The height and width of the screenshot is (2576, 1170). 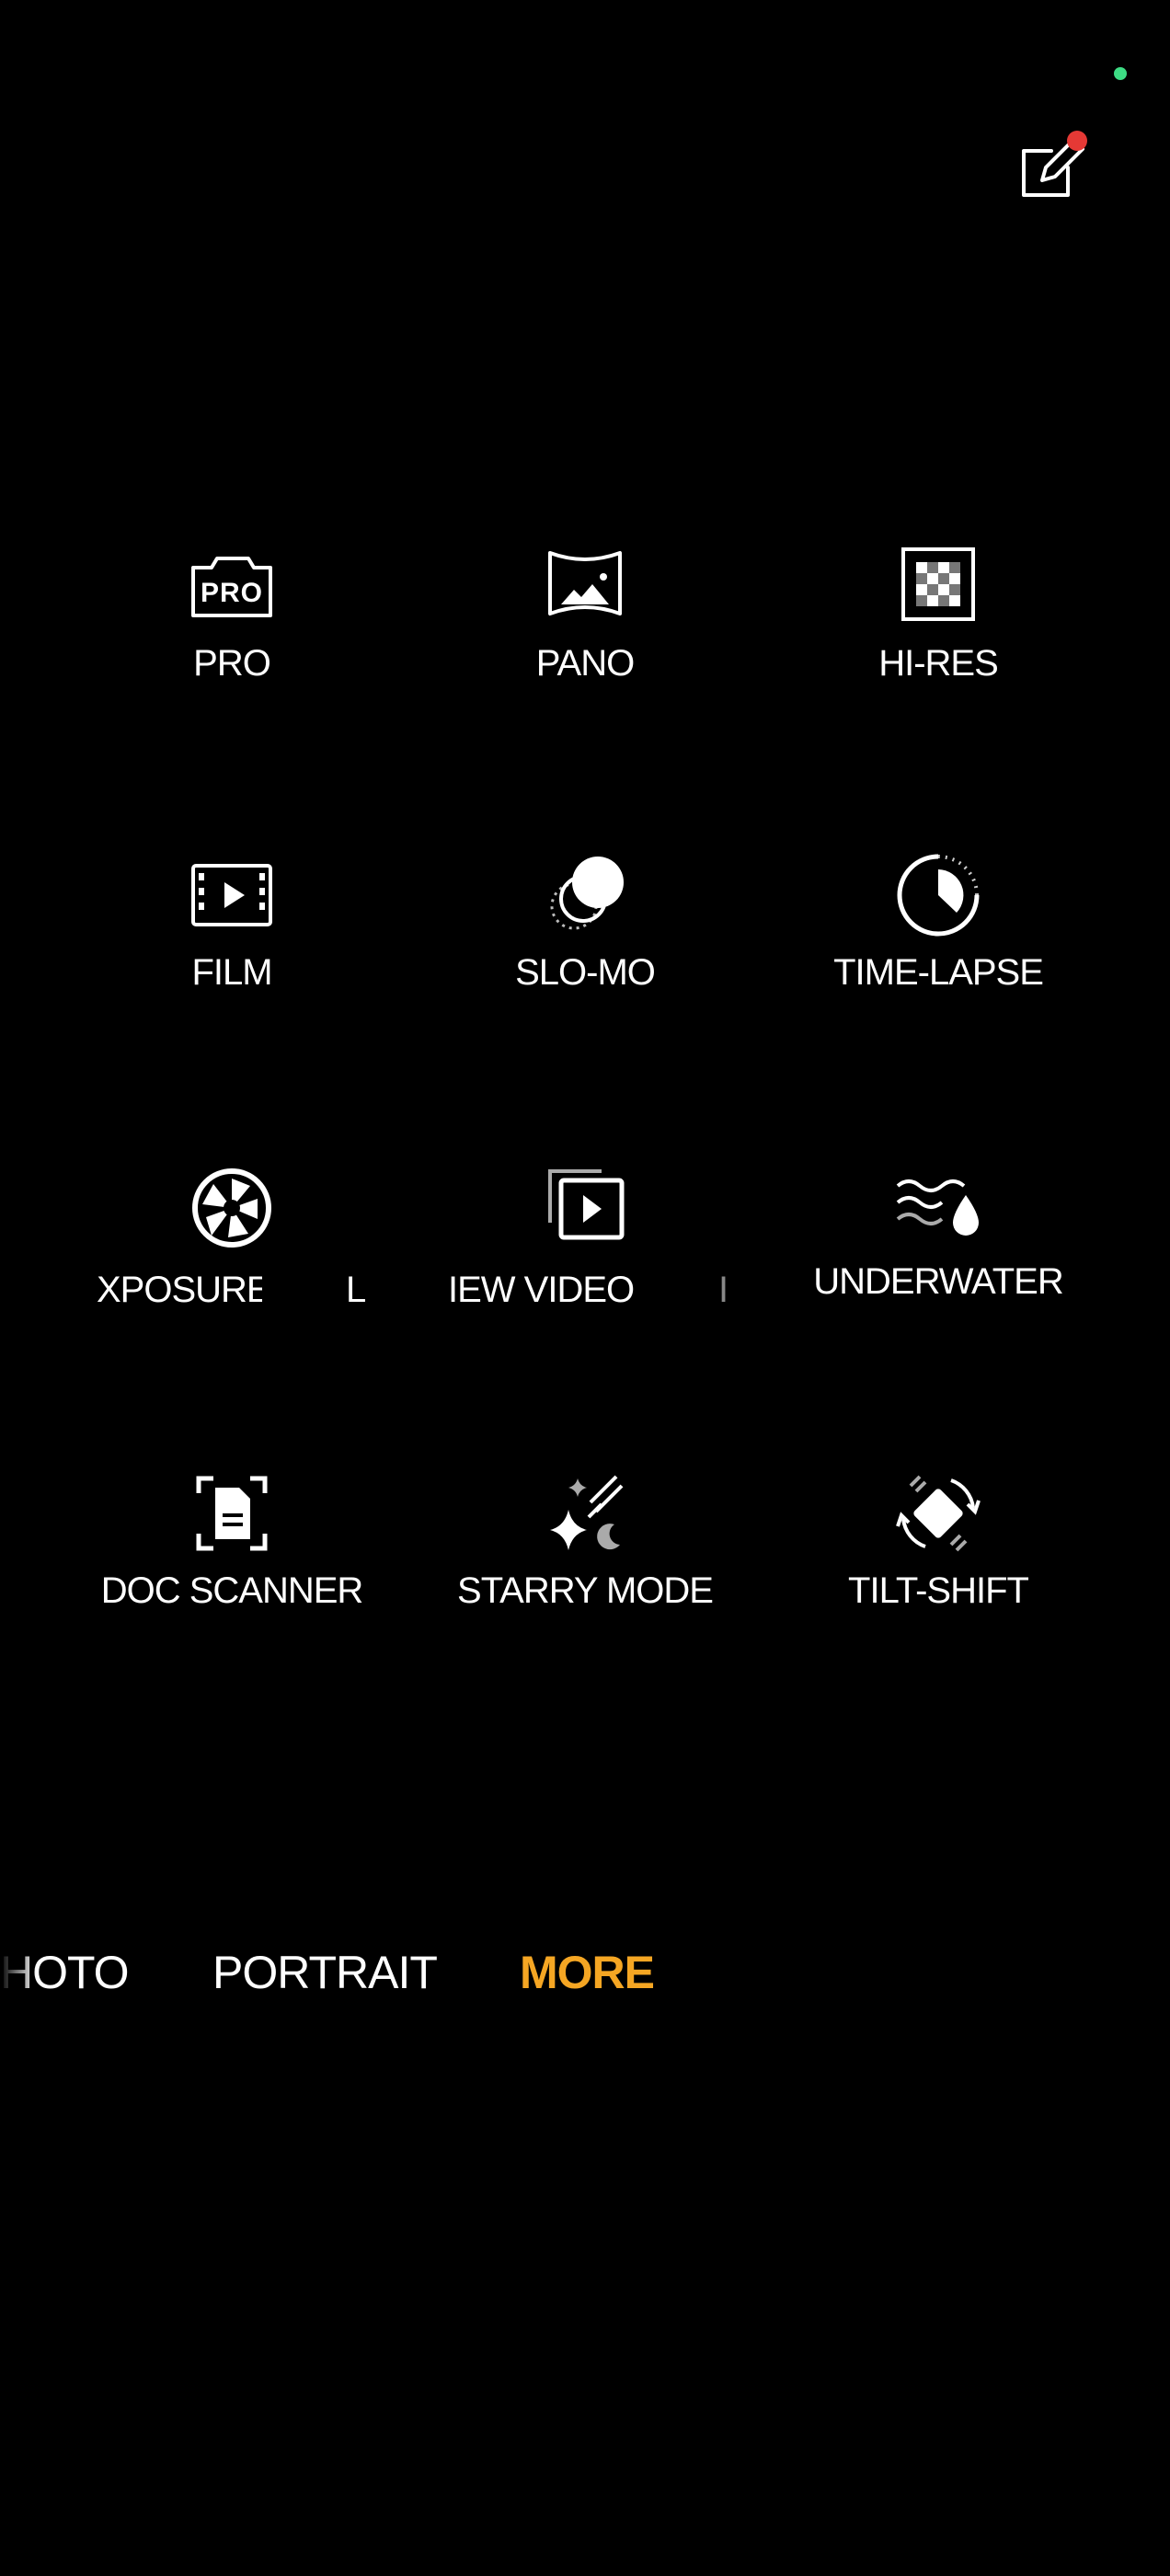 What do you see at coordinates (232, 895) in the screenshot?
I see `film-icon` at bounding box center [232, 895].